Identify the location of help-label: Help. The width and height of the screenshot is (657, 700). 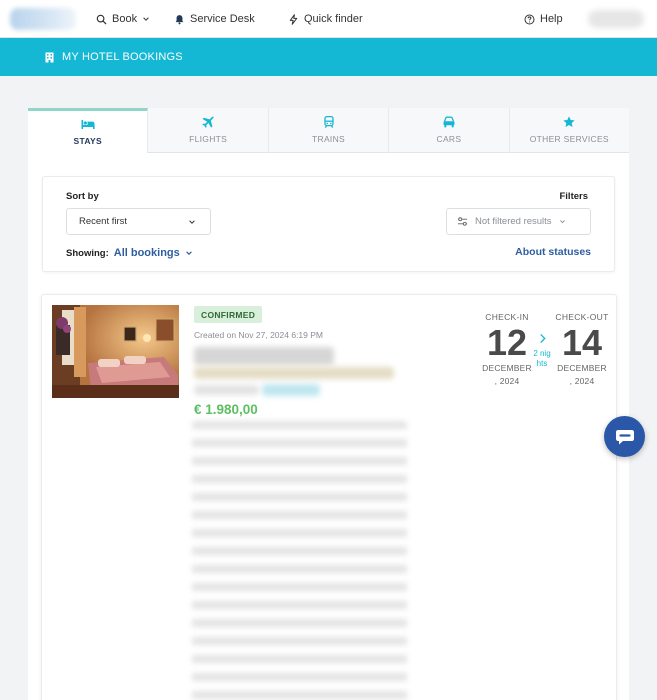
(551, 19).